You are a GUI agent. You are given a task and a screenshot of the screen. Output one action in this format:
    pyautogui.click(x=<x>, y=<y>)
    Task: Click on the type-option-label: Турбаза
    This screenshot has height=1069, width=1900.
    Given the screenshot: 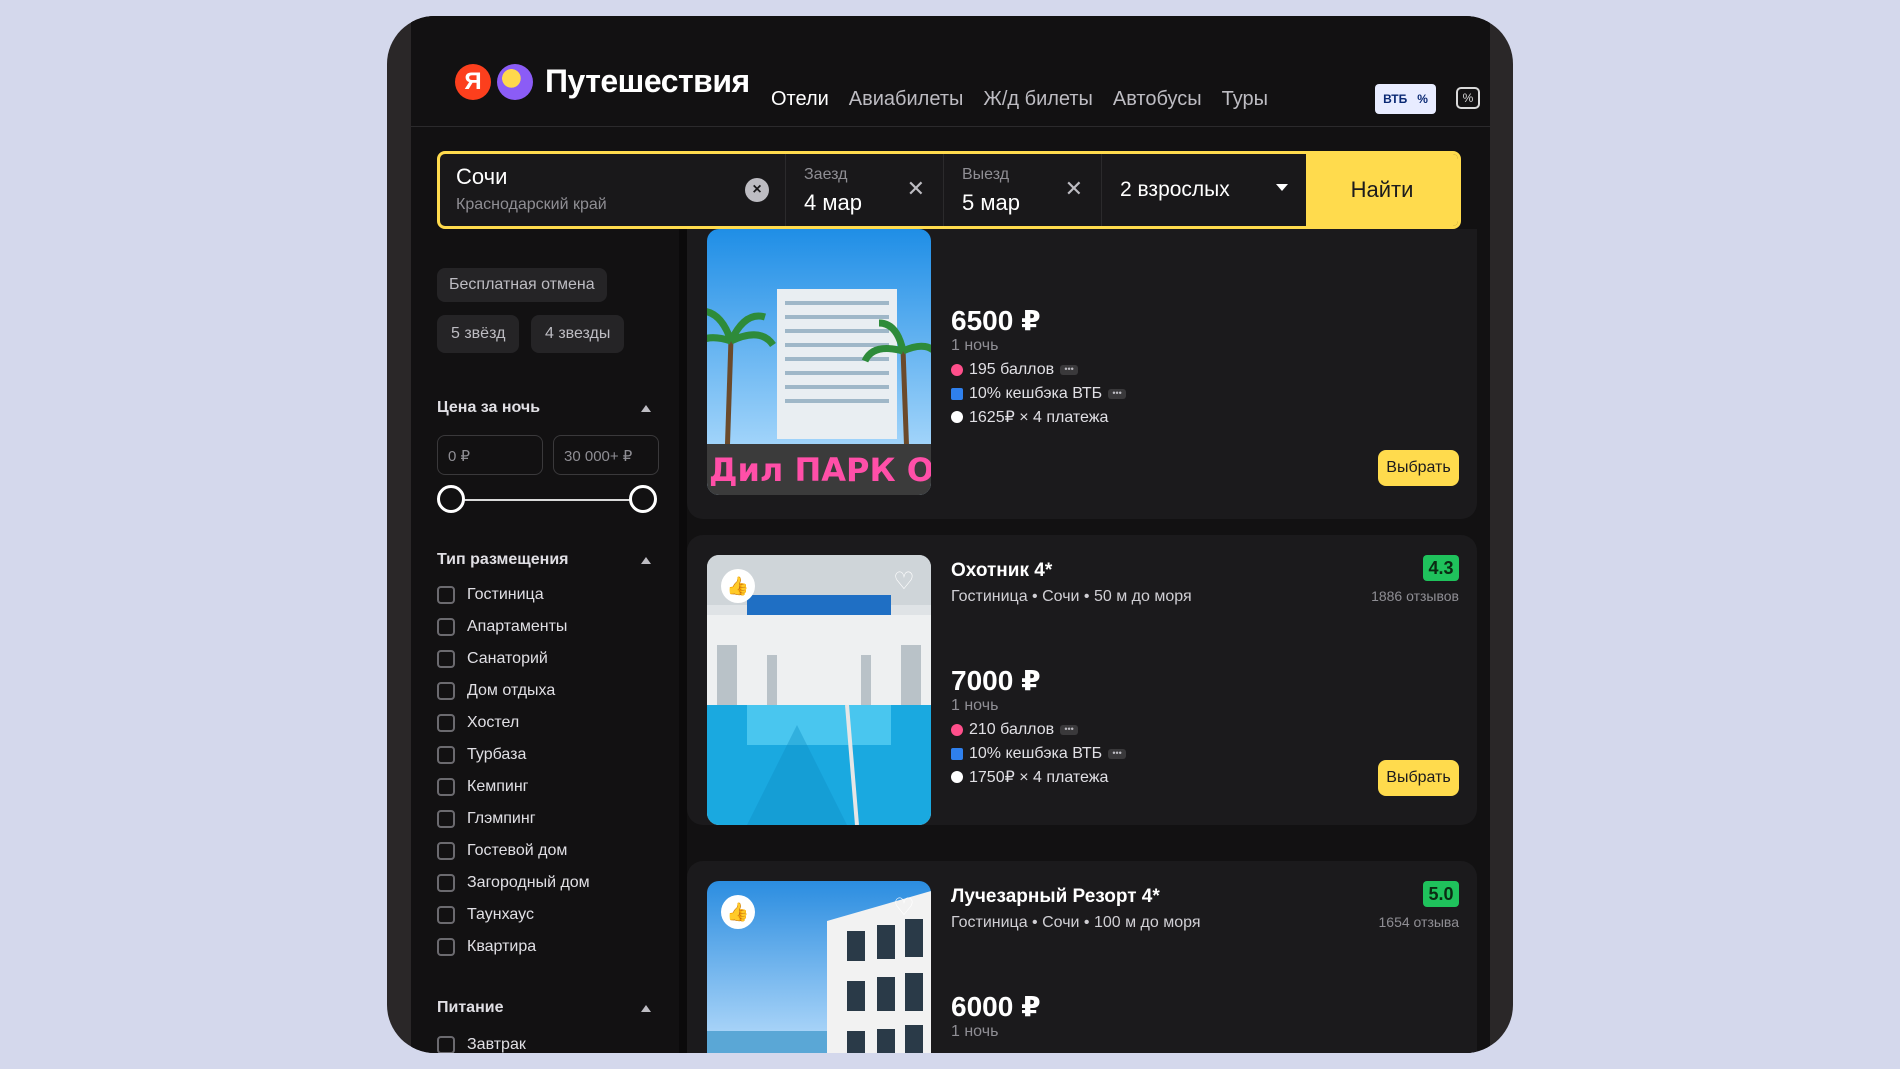 What is the action you would take?
    pyautogui.click(x=497, y=754)
    